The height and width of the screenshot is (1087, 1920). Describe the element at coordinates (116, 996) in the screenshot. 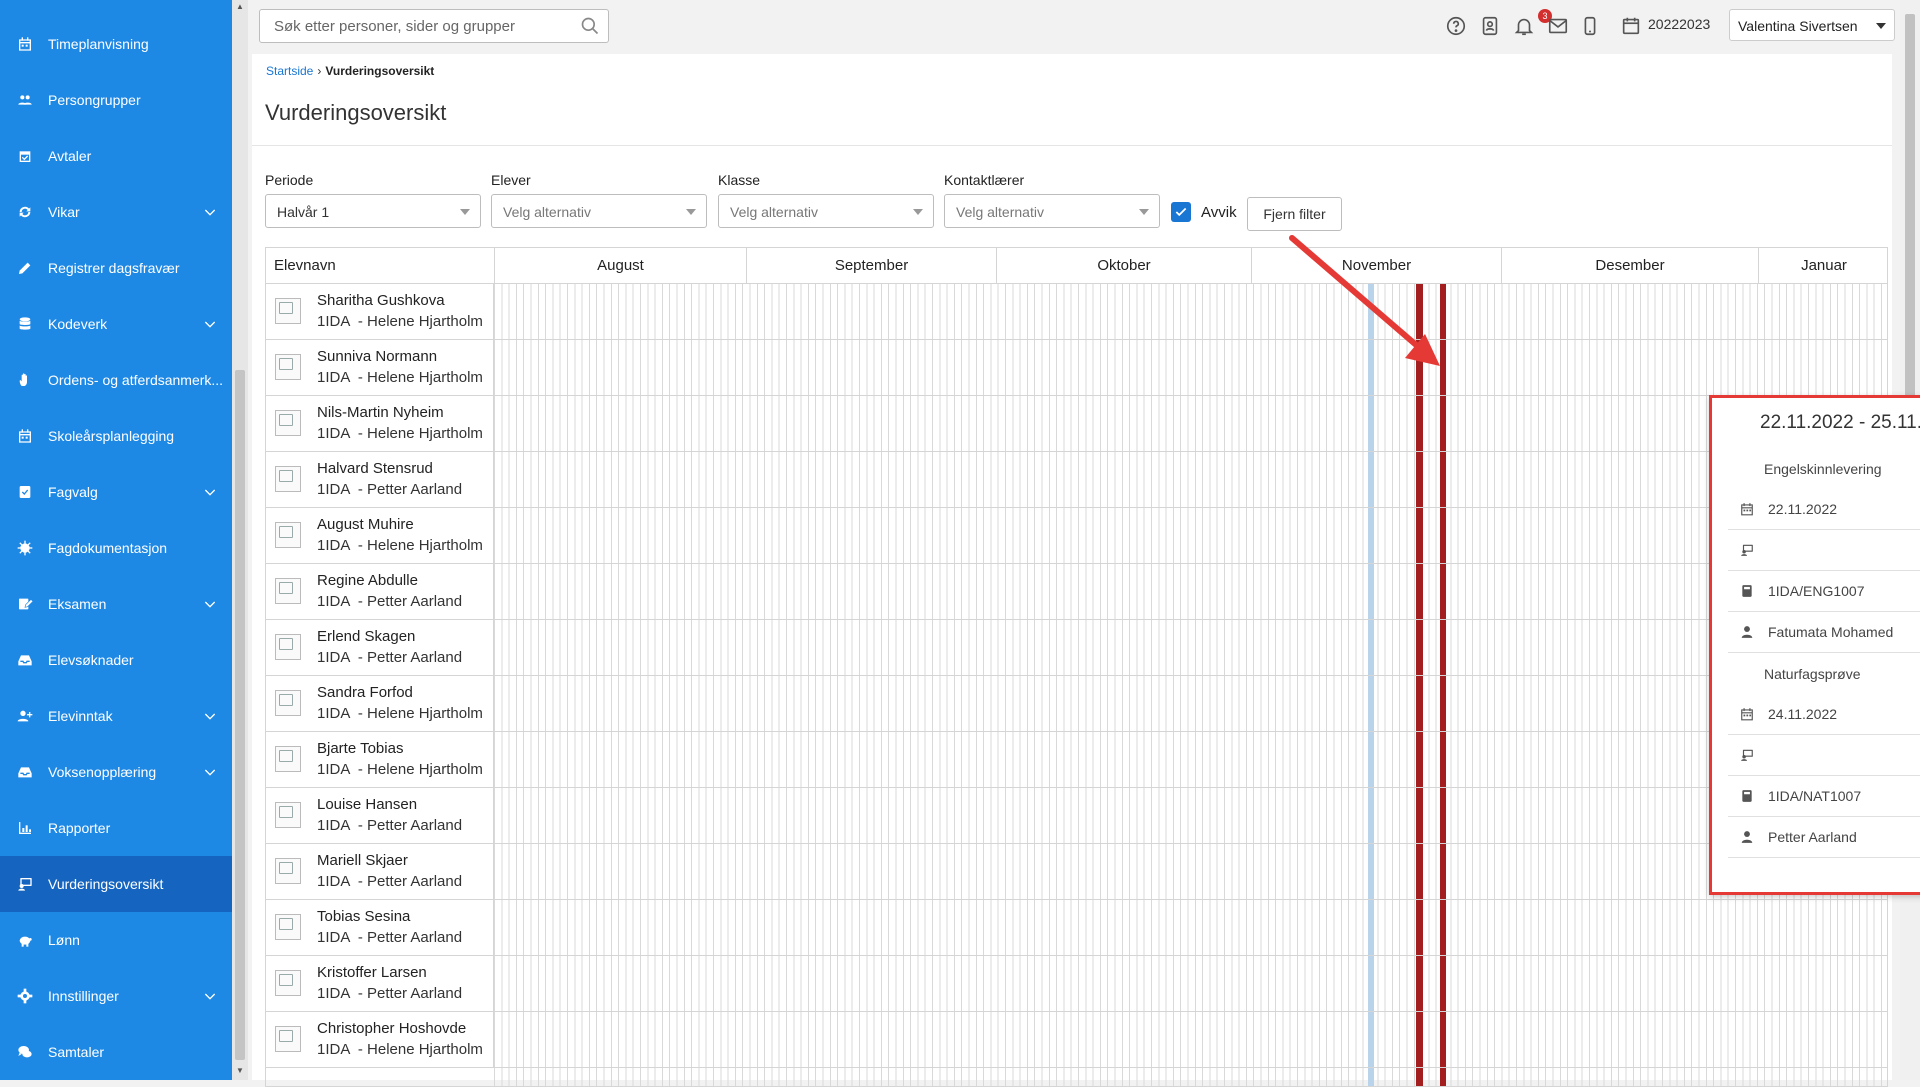

I see `sidebar-item-innstillinger: Innstillinger` at that location.